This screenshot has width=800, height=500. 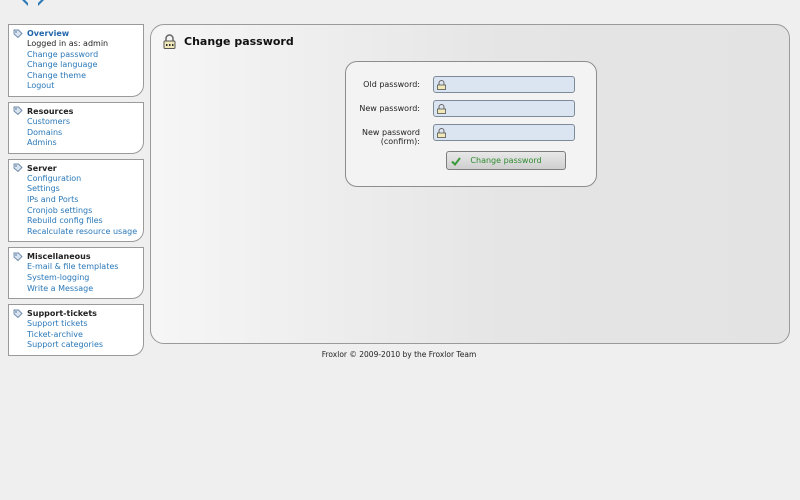 I want to click on new-password-label: New password:, so click(x=389, y=108).